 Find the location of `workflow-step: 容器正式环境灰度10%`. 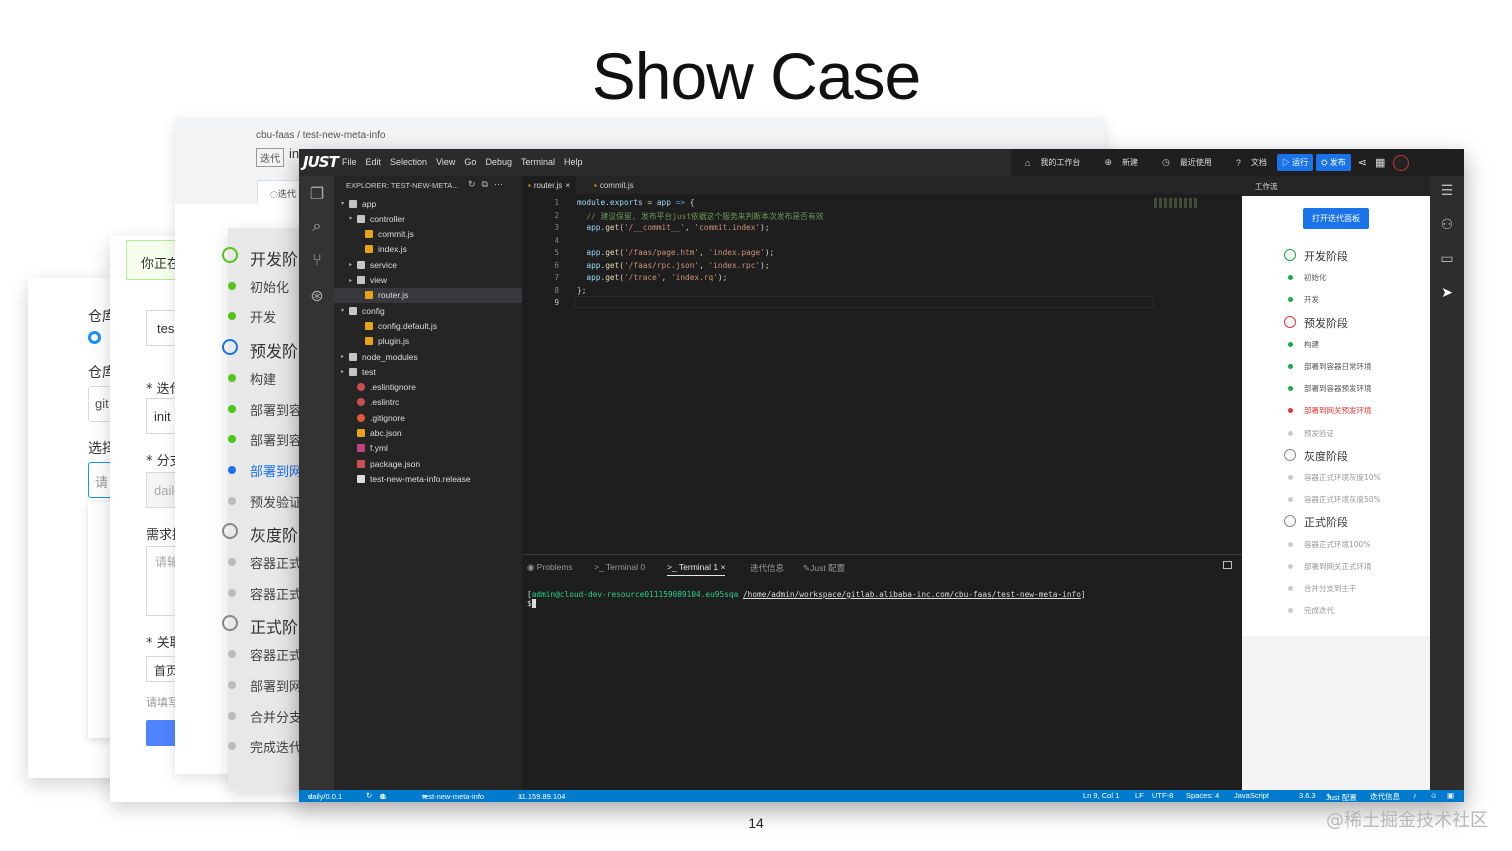

workflow-step: 容器正式环境灰度10% is located at coordinates (1342, 477).